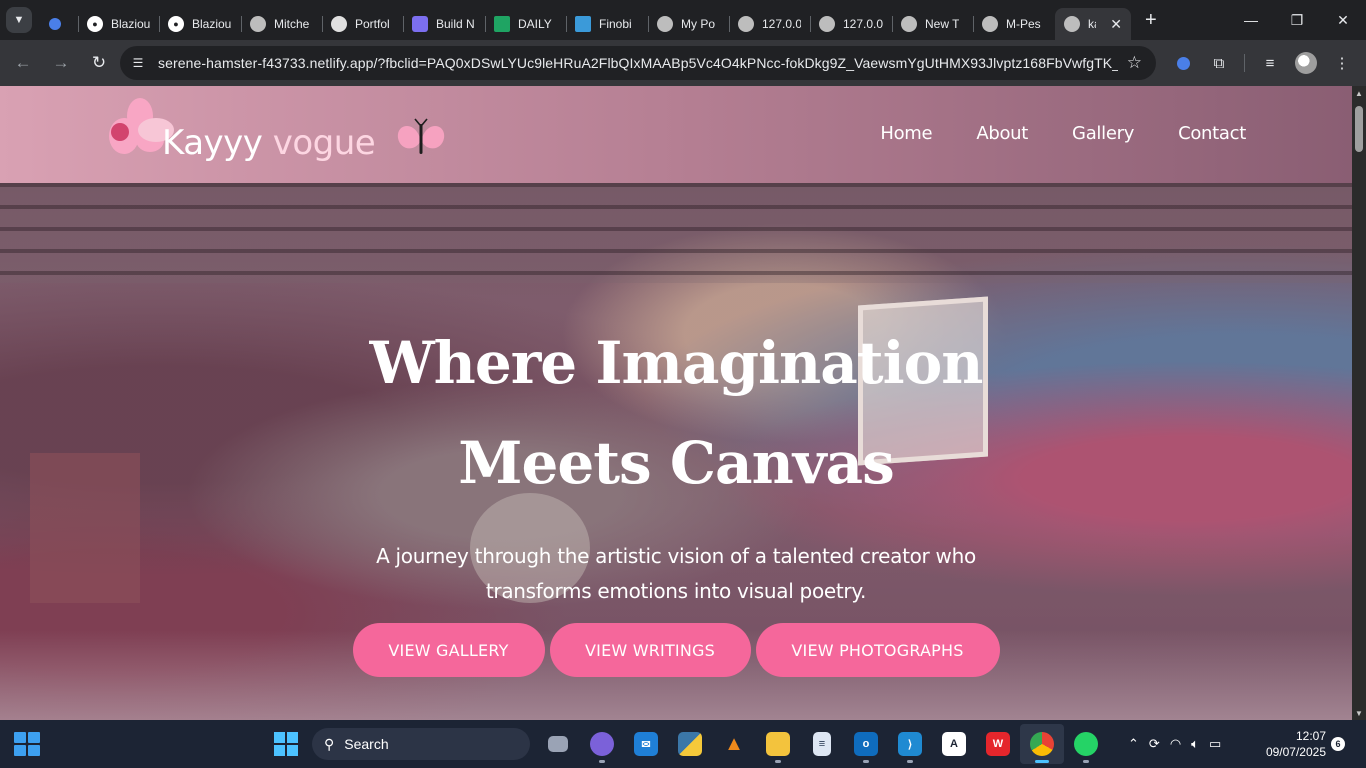  I want to click on extension-dot-icon, so click(1183, 63).